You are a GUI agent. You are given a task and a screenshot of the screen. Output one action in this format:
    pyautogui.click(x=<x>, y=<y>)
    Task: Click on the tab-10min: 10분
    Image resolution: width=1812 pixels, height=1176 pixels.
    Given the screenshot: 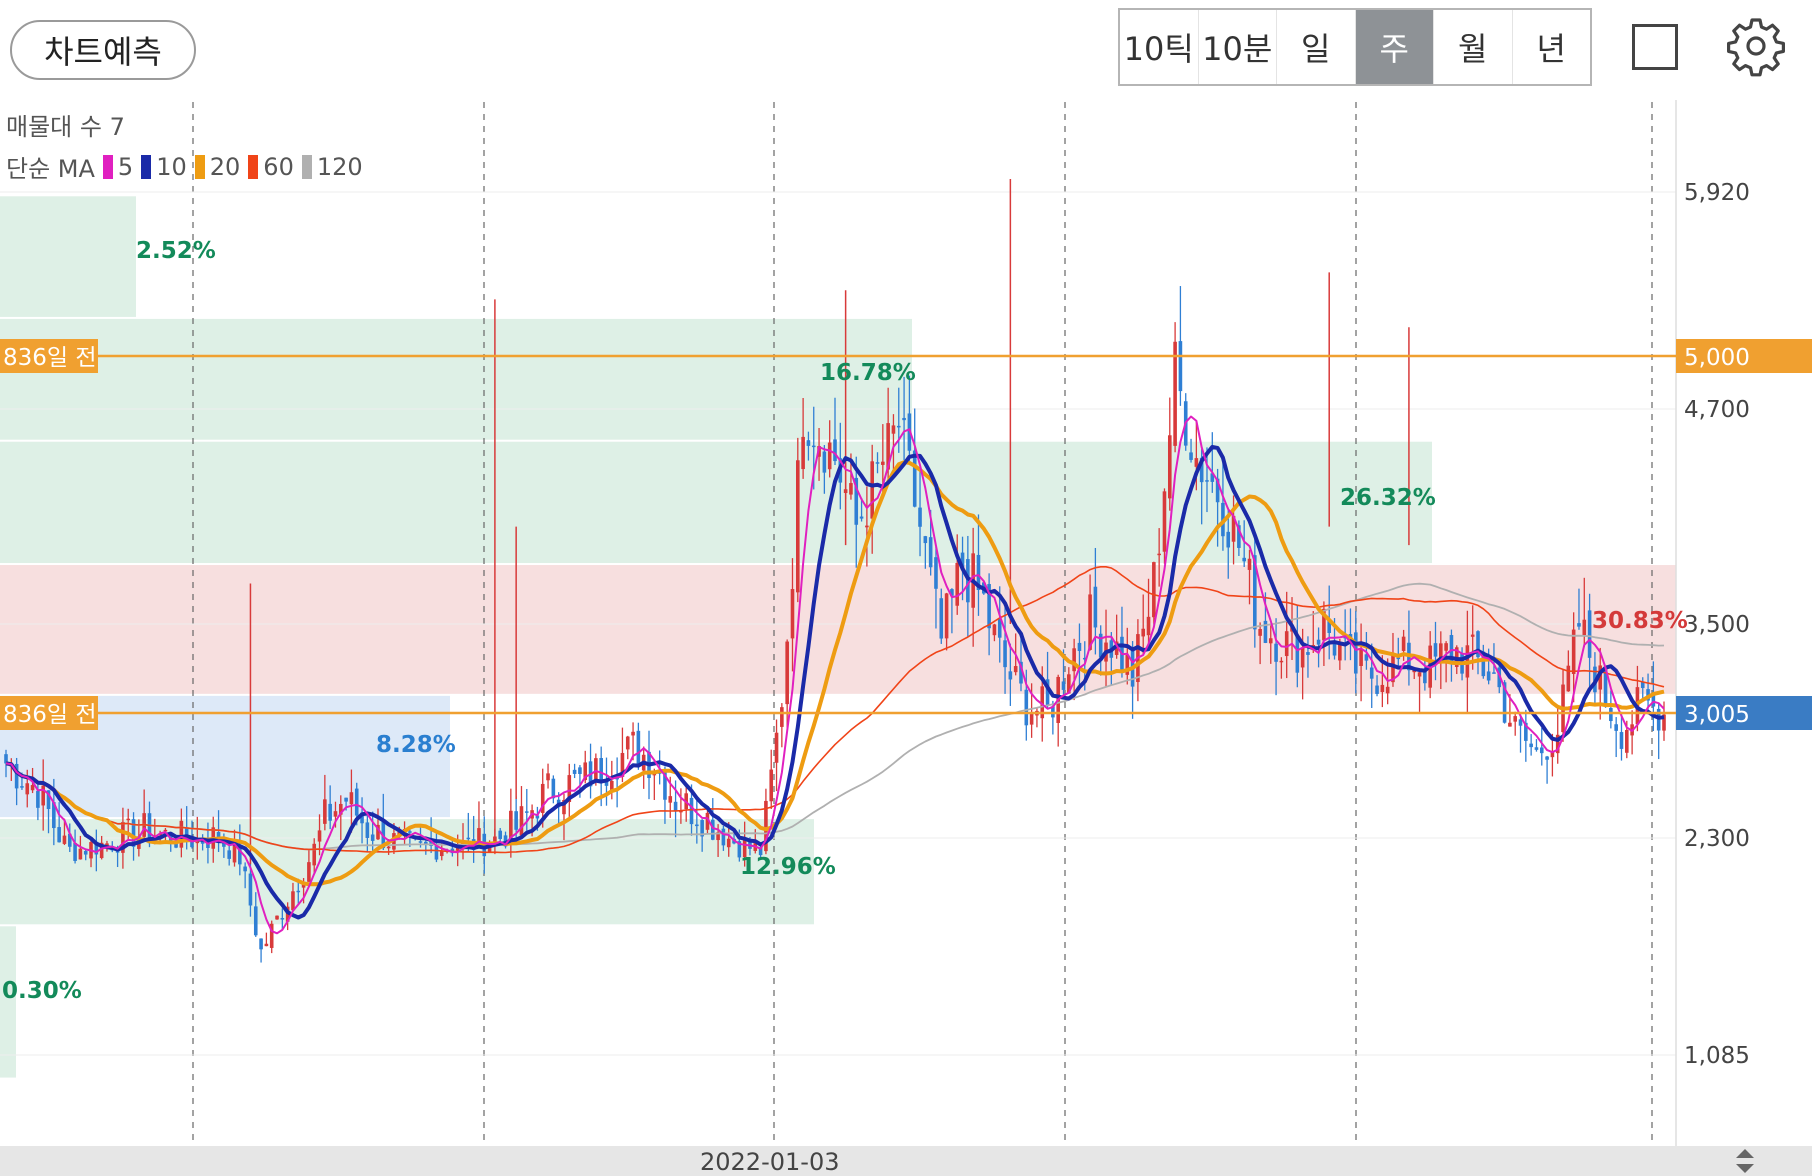 What is the action you would take?
    pyautogui.click(x=1238, y=47)
    